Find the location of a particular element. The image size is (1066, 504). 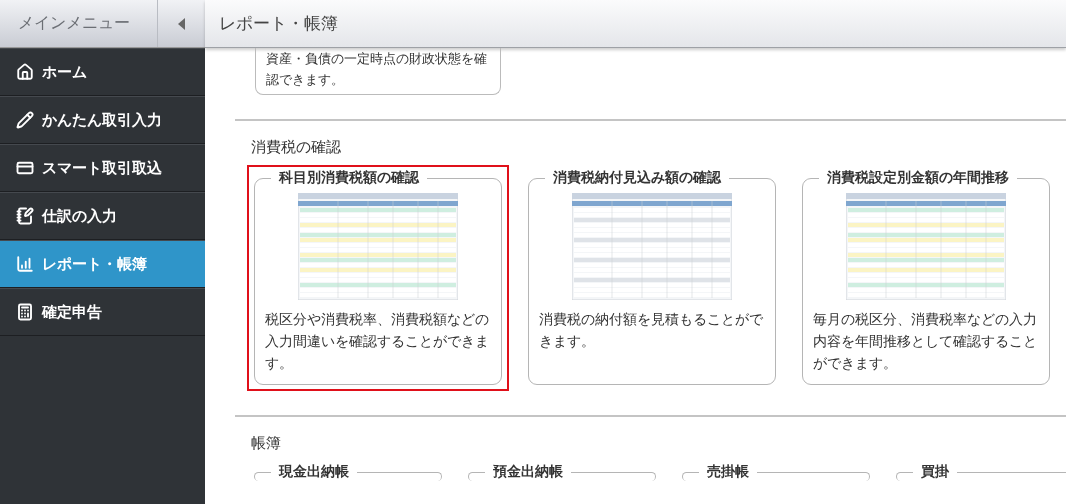

report-card: 消費税設定別金額の年間推移 毎月の税区分、消費税率などの入力内容を年間推移として確認することができます。 is located at coordinates (926, 277).